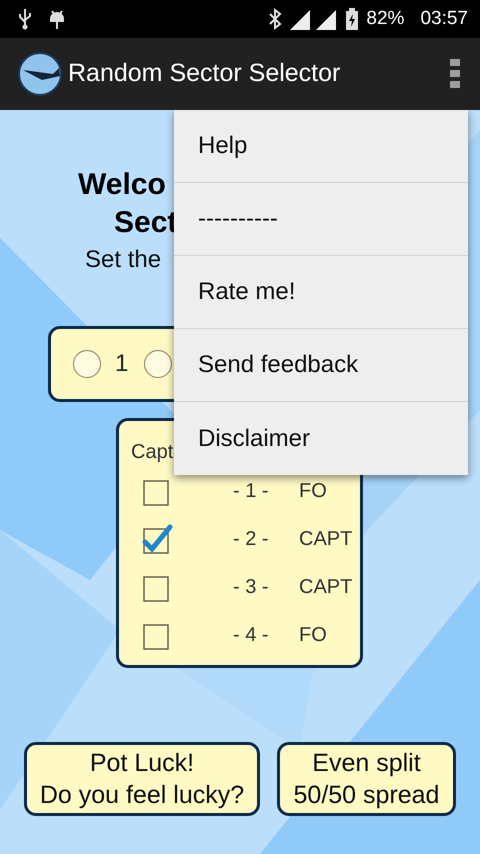 The image size is (480, 854). What do you see at coordinates (25, 19) in the screenshot?
I see `usb-icon` at bounding box center [25, 19].